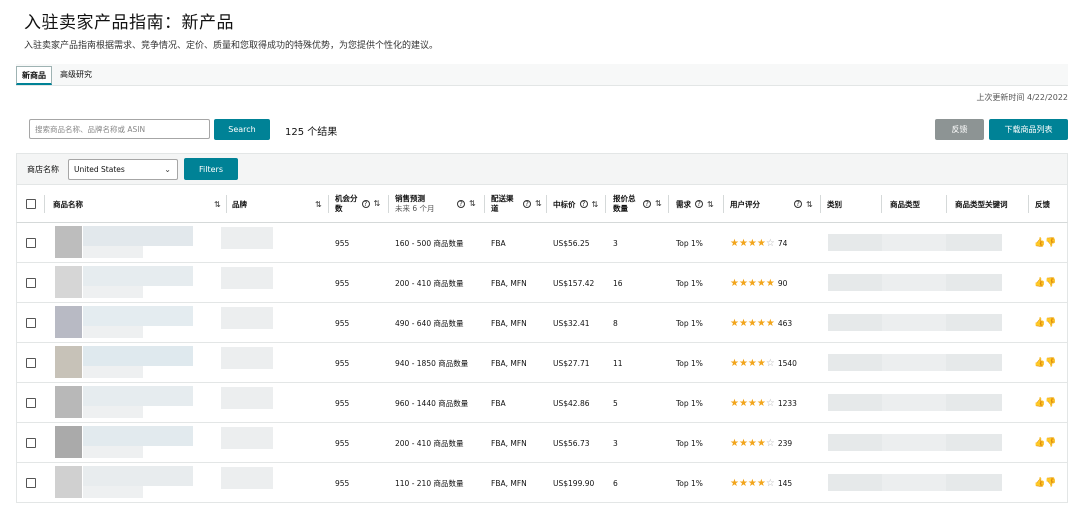 Image resolution: width=1080 pixels, height=512 pixels. Describe the element at coordinates (959, 129) in the screenshot. I see `feedback-button: 反馈` at that location.